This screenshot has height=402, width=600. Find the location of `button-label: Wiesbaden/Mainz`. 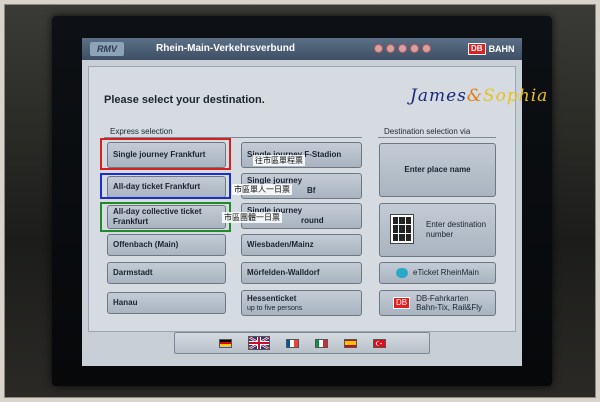

button-label: Wiesbaden/Mainz is located at coordinates (280, 244).